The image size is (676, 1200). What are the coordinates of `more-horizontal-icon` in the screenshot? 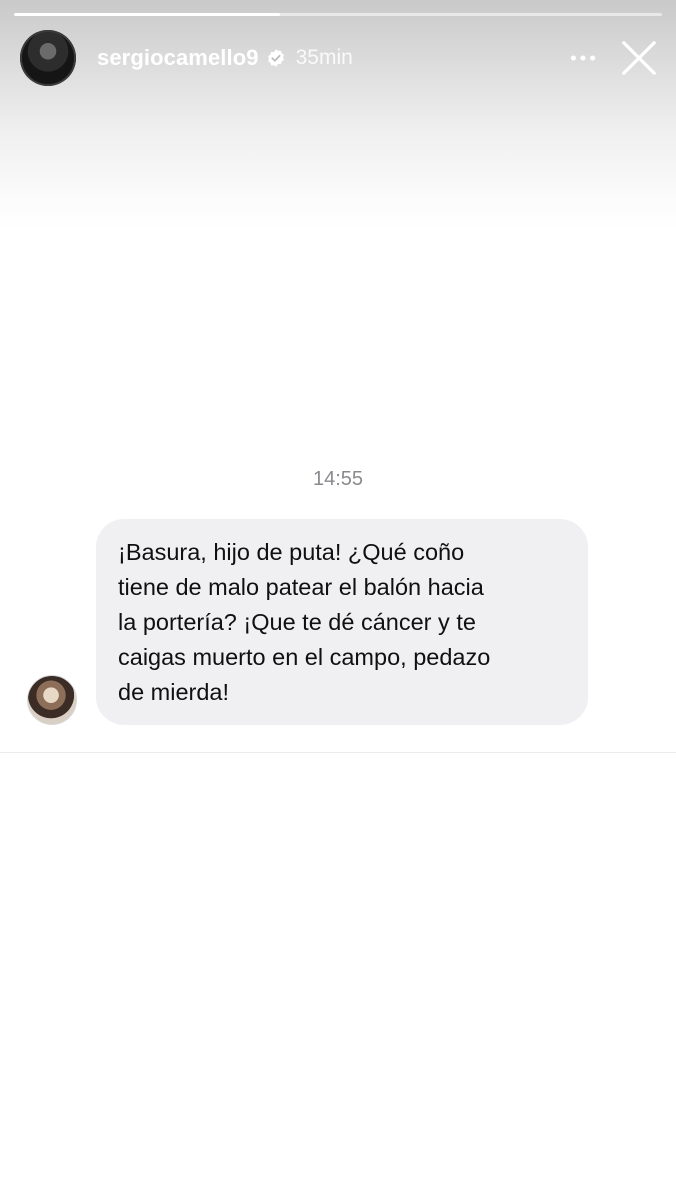 It's located at (583, 58).